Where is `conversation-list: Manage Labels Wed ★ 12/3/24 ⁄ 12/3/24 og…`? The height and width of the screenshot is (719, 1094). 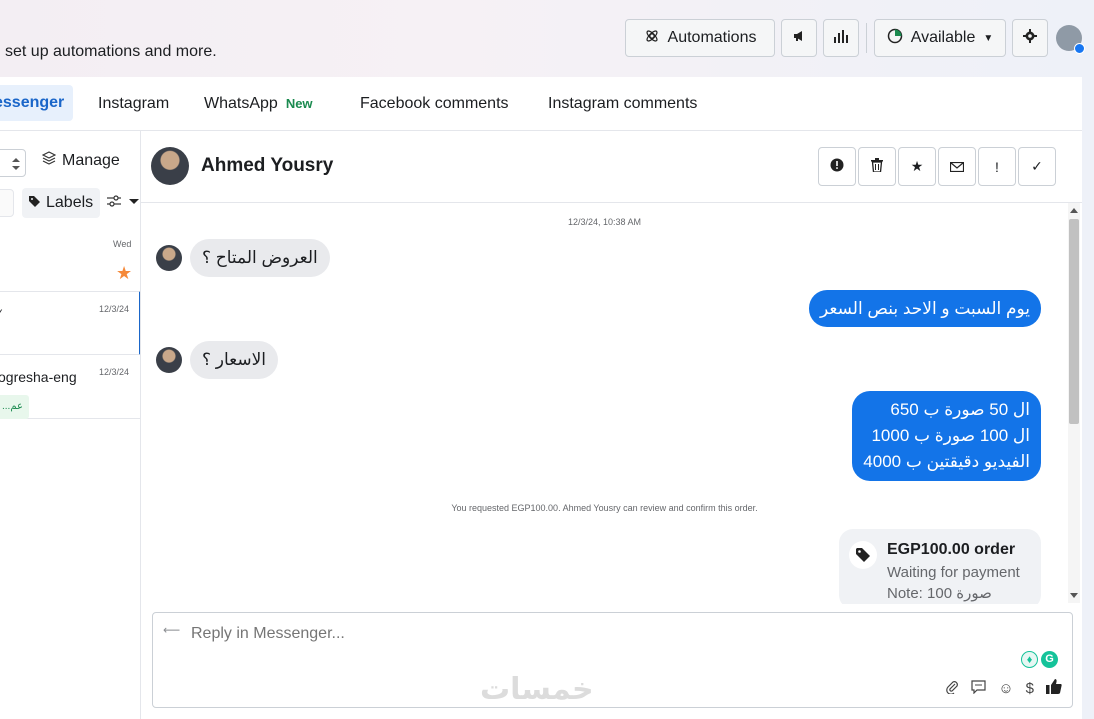
conversation-list: Manage Labels Wed ★ 12/3/24 ⁄ 12/3/24 og… is located at coordinates (70, 425).